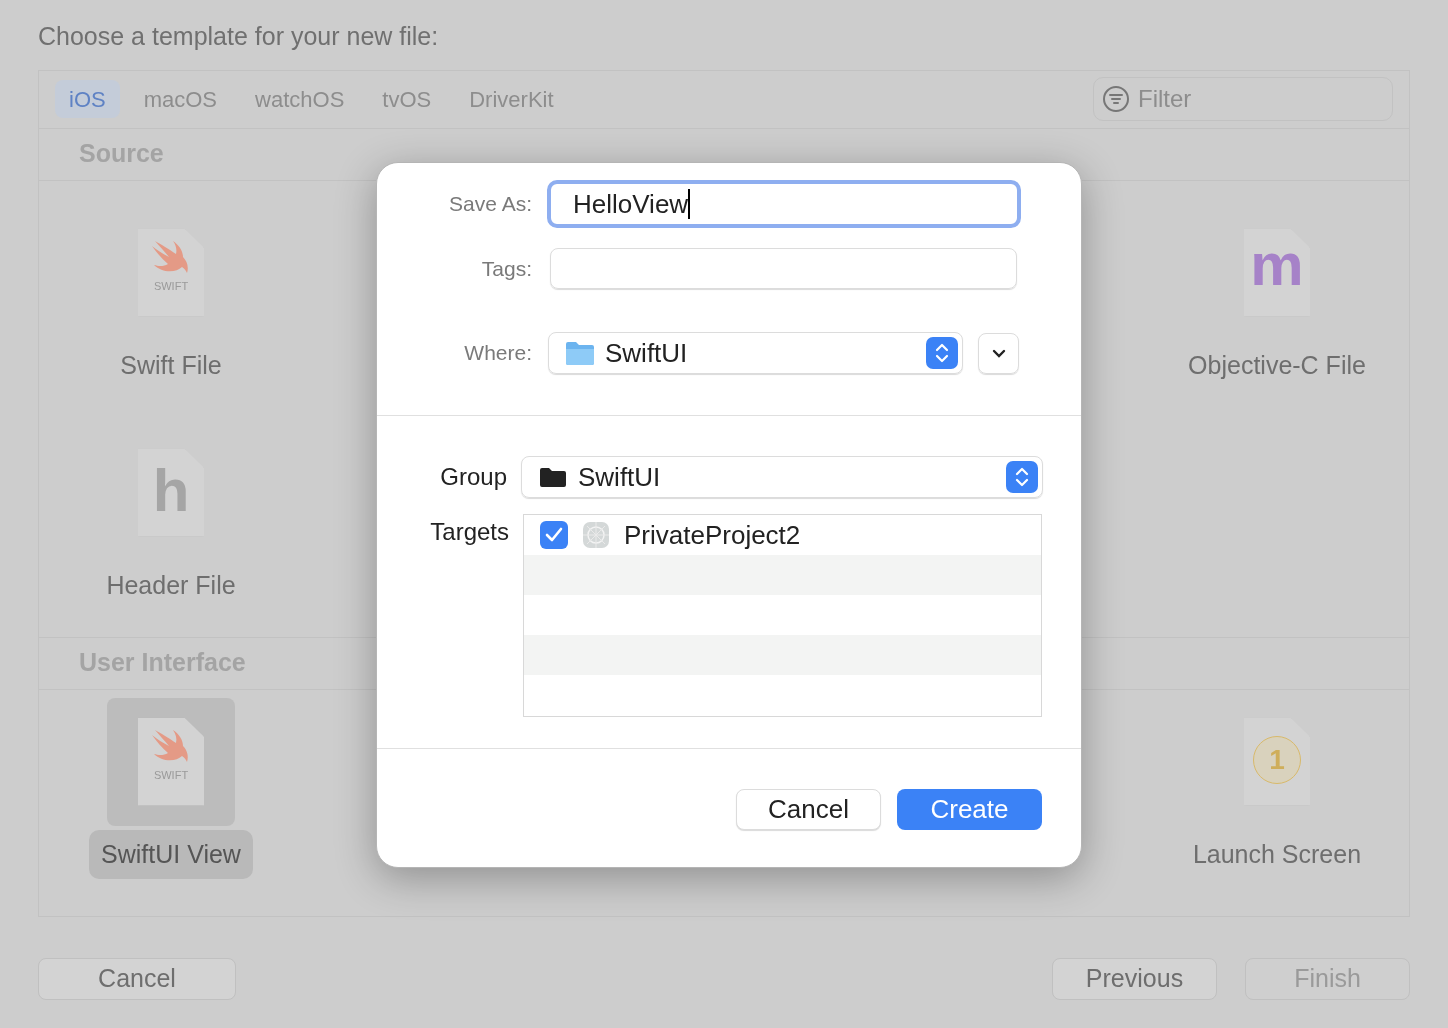  I want to click on template-name: Header File, so click(171, 585).